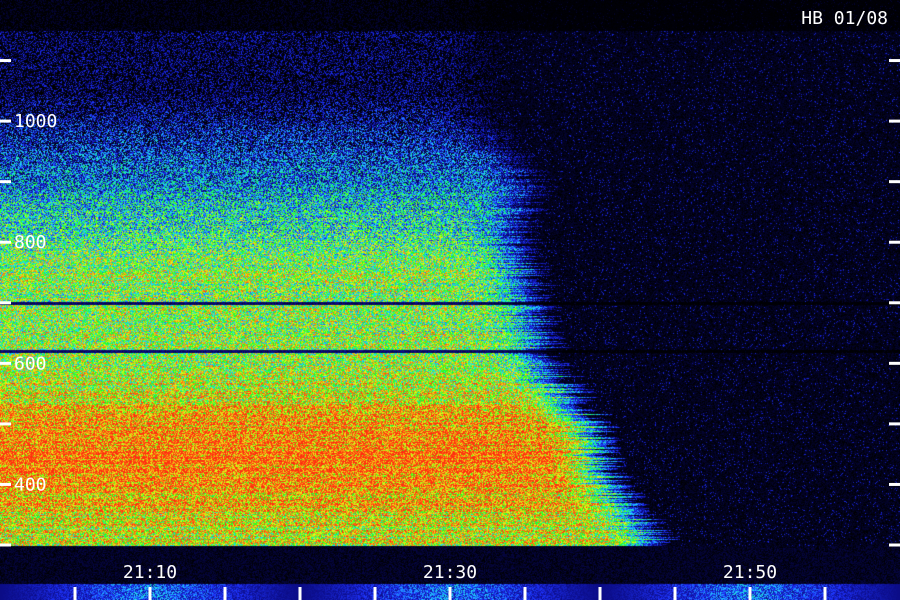  Describe the element at coordinates (450, 593) in the screenshot. I see `x-ticks` at that location.